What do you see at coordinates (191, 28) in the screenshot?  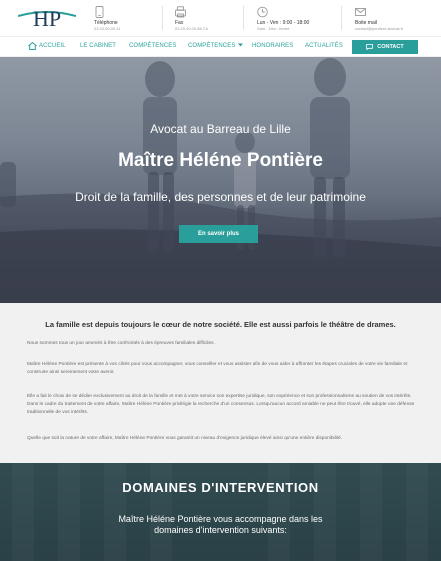 I see `fax-value: 03.20.00.00.88 Ch` at bounding box center [191, 28].